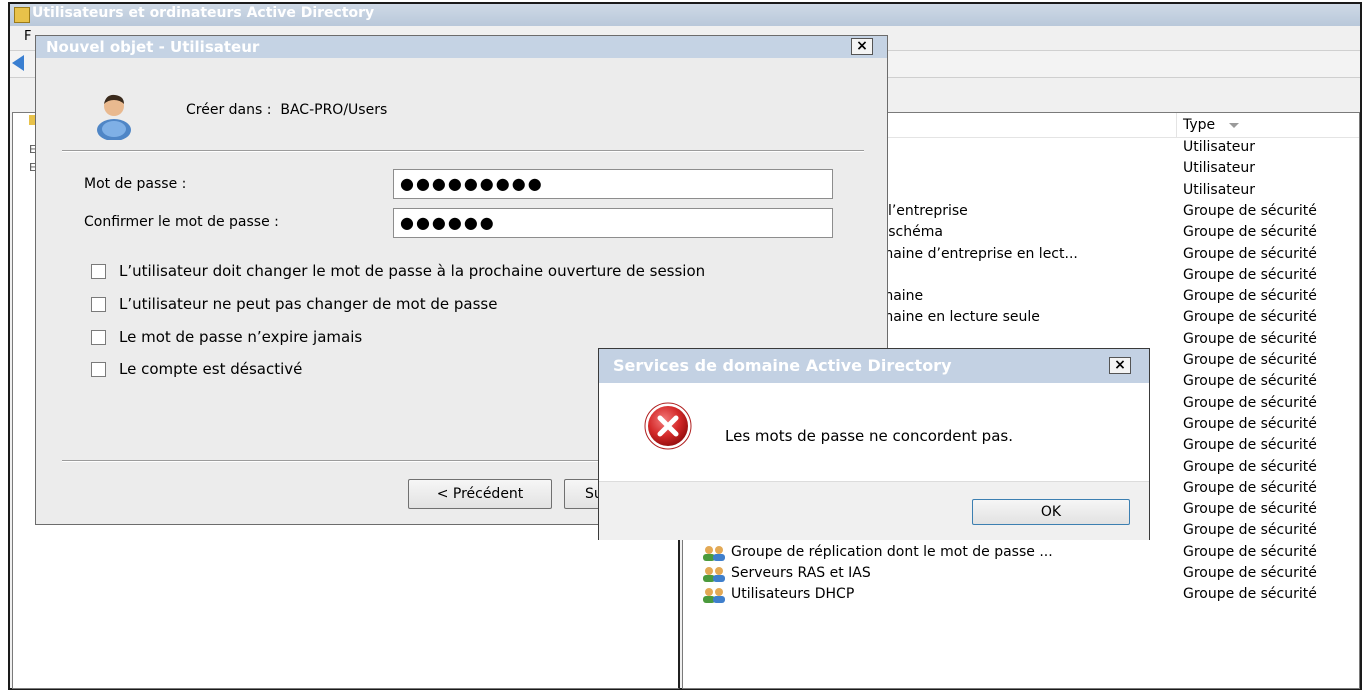 The height and width of the screenshot is (692, 1364). Describe the element at coordinates (463, 151) in the screenshot. I see `separator` at that location.